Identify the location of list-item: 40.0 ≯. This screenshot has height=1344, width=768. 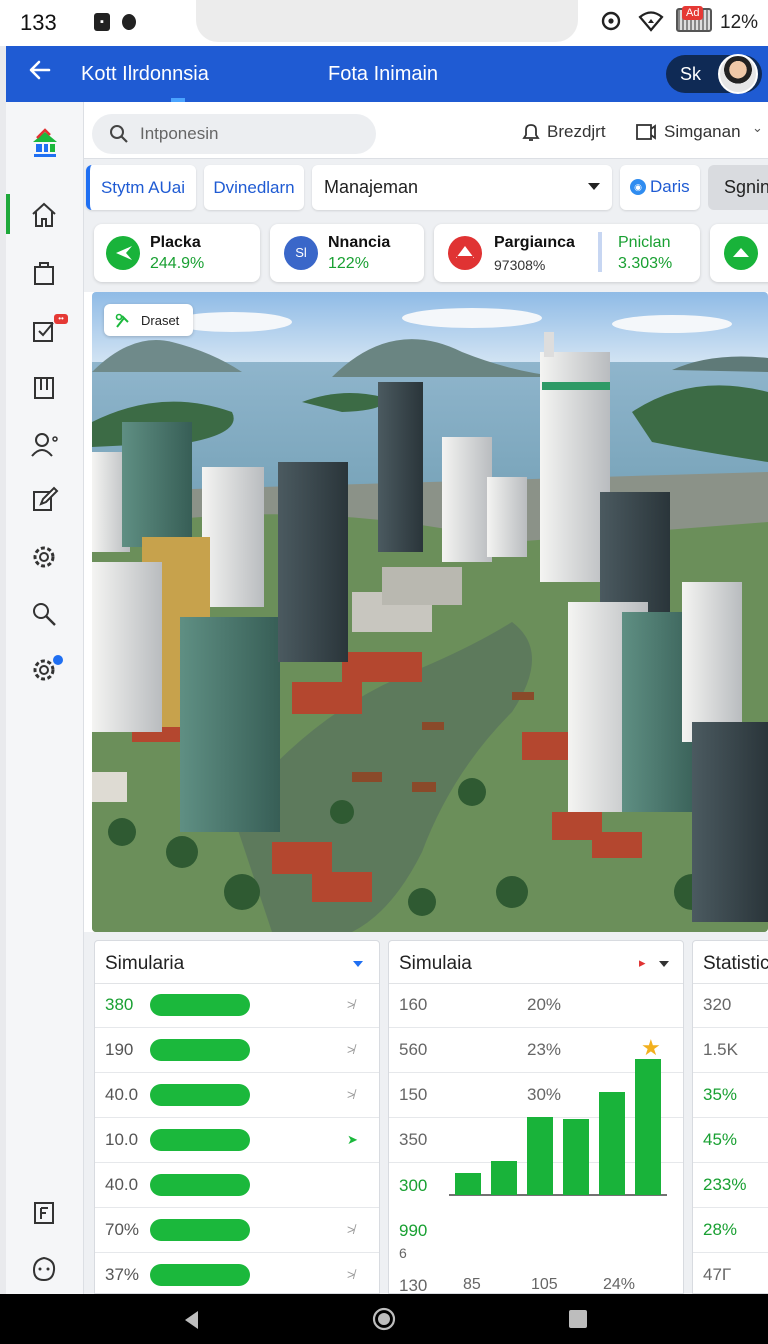
(237, 1095).